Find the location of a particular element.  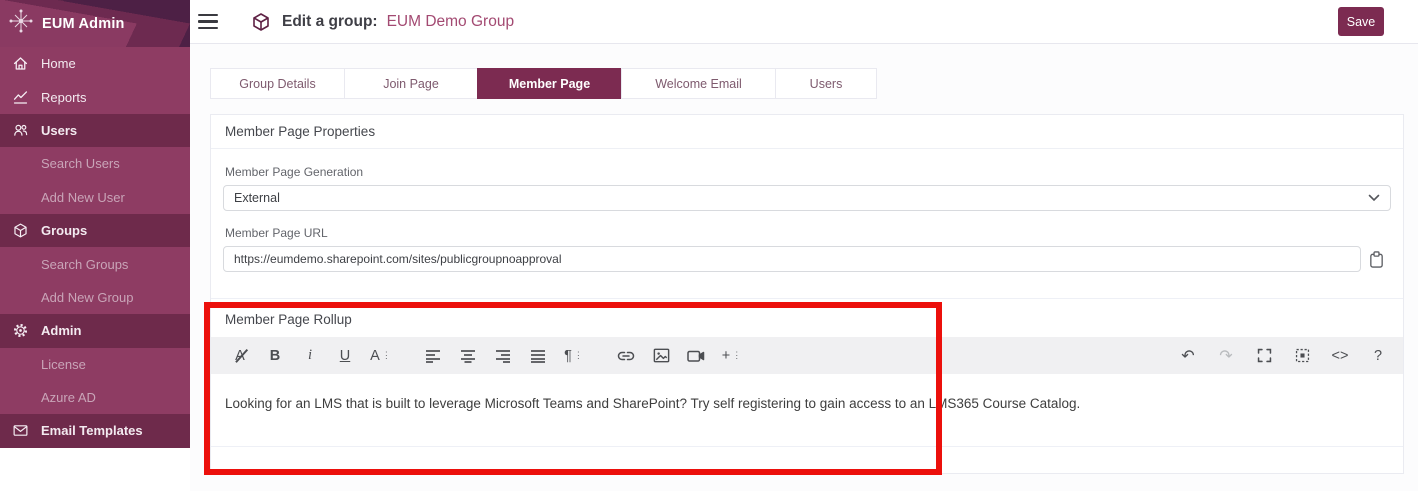

group-cube-icon is located at coordinates (261, 22).